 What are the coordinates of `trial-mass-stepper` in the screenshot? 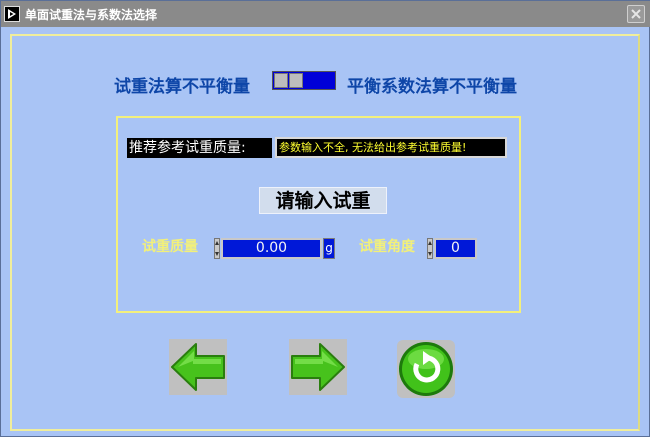 It's located at (217, 248).